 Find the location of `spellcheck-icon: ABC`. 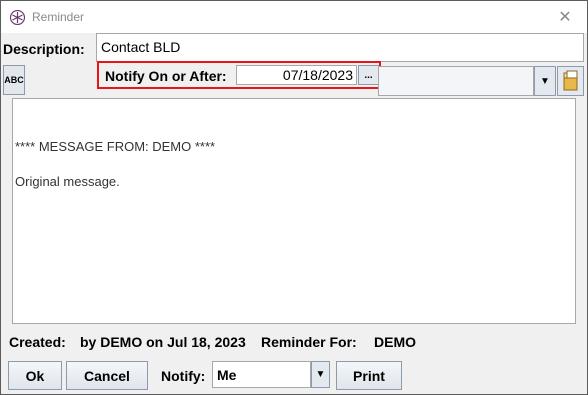

spellcheck-icon: ABC is located at coordinates (14, 80).